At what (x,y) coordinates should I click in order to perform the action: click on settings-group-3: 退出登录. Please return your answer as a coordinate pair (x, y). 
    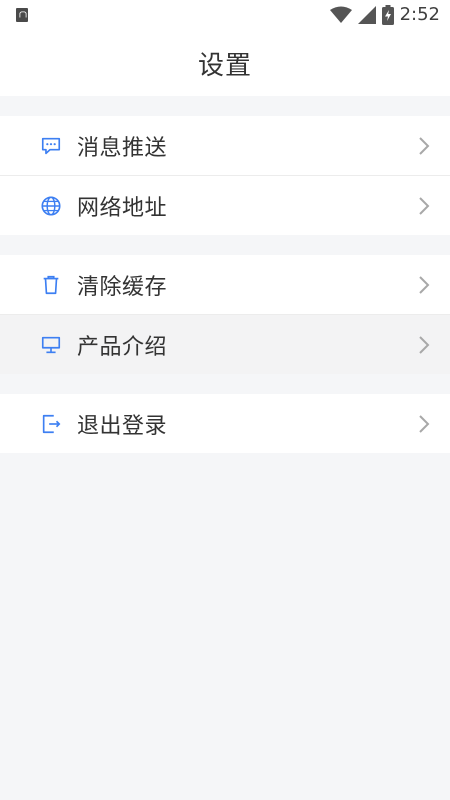
    Looking at the image, I should click on (225, 423).